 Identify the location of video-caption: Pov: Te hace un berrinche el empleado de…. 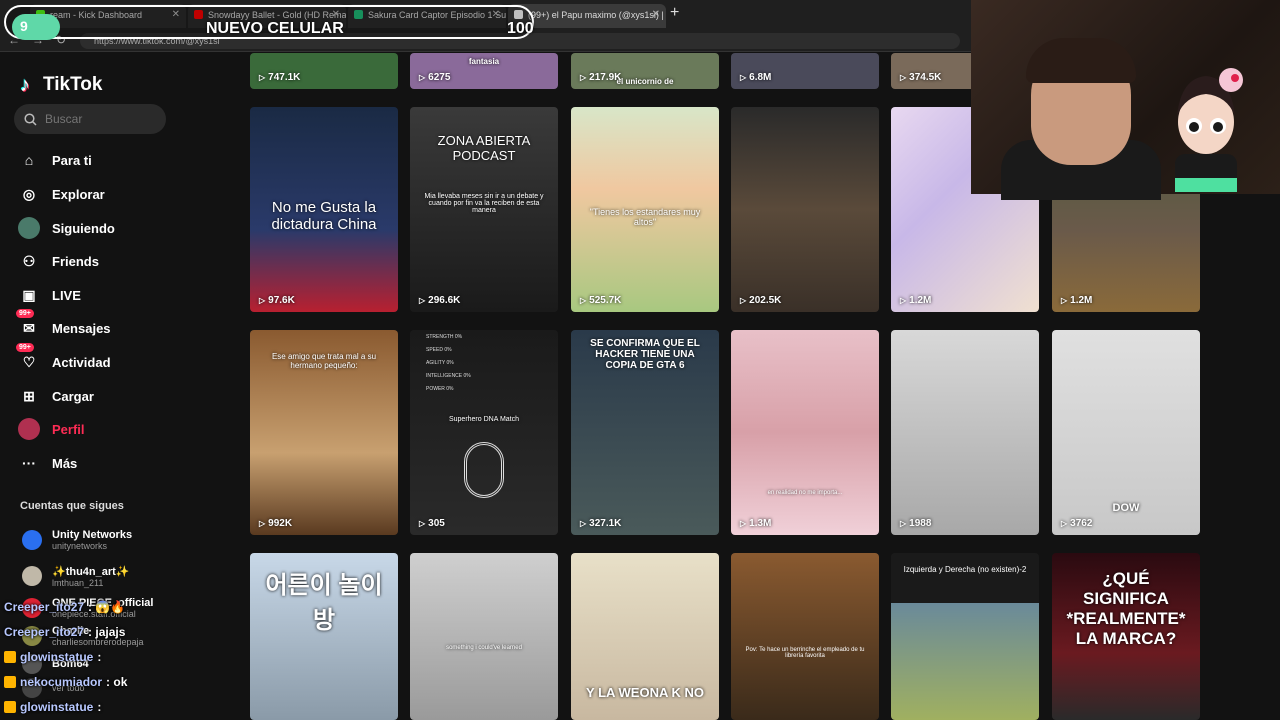
(805, 653).